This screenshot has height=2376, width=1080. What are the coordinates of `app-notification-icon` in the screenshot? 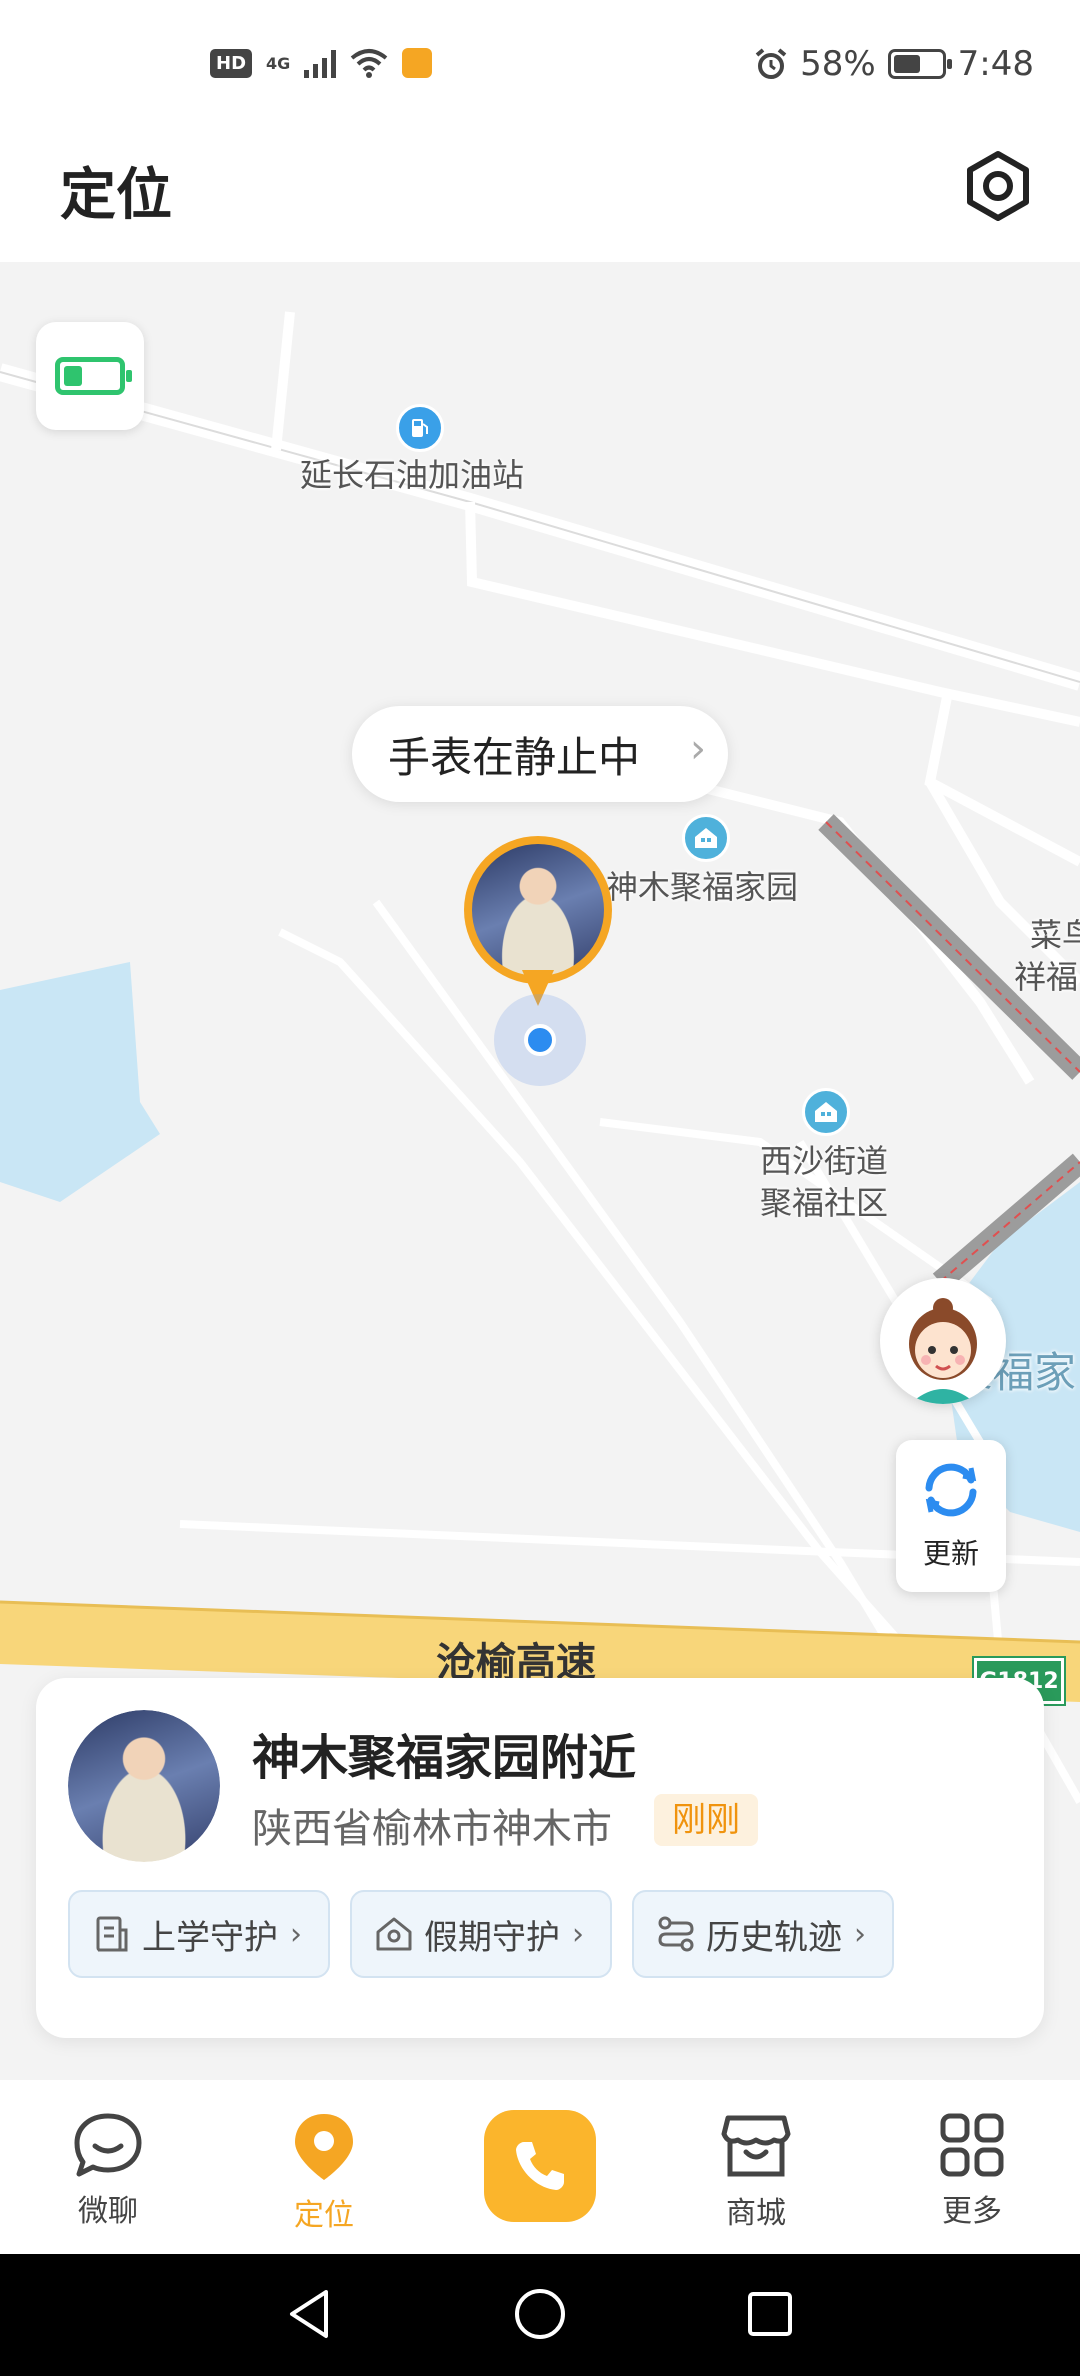 It's located at (417, 63).